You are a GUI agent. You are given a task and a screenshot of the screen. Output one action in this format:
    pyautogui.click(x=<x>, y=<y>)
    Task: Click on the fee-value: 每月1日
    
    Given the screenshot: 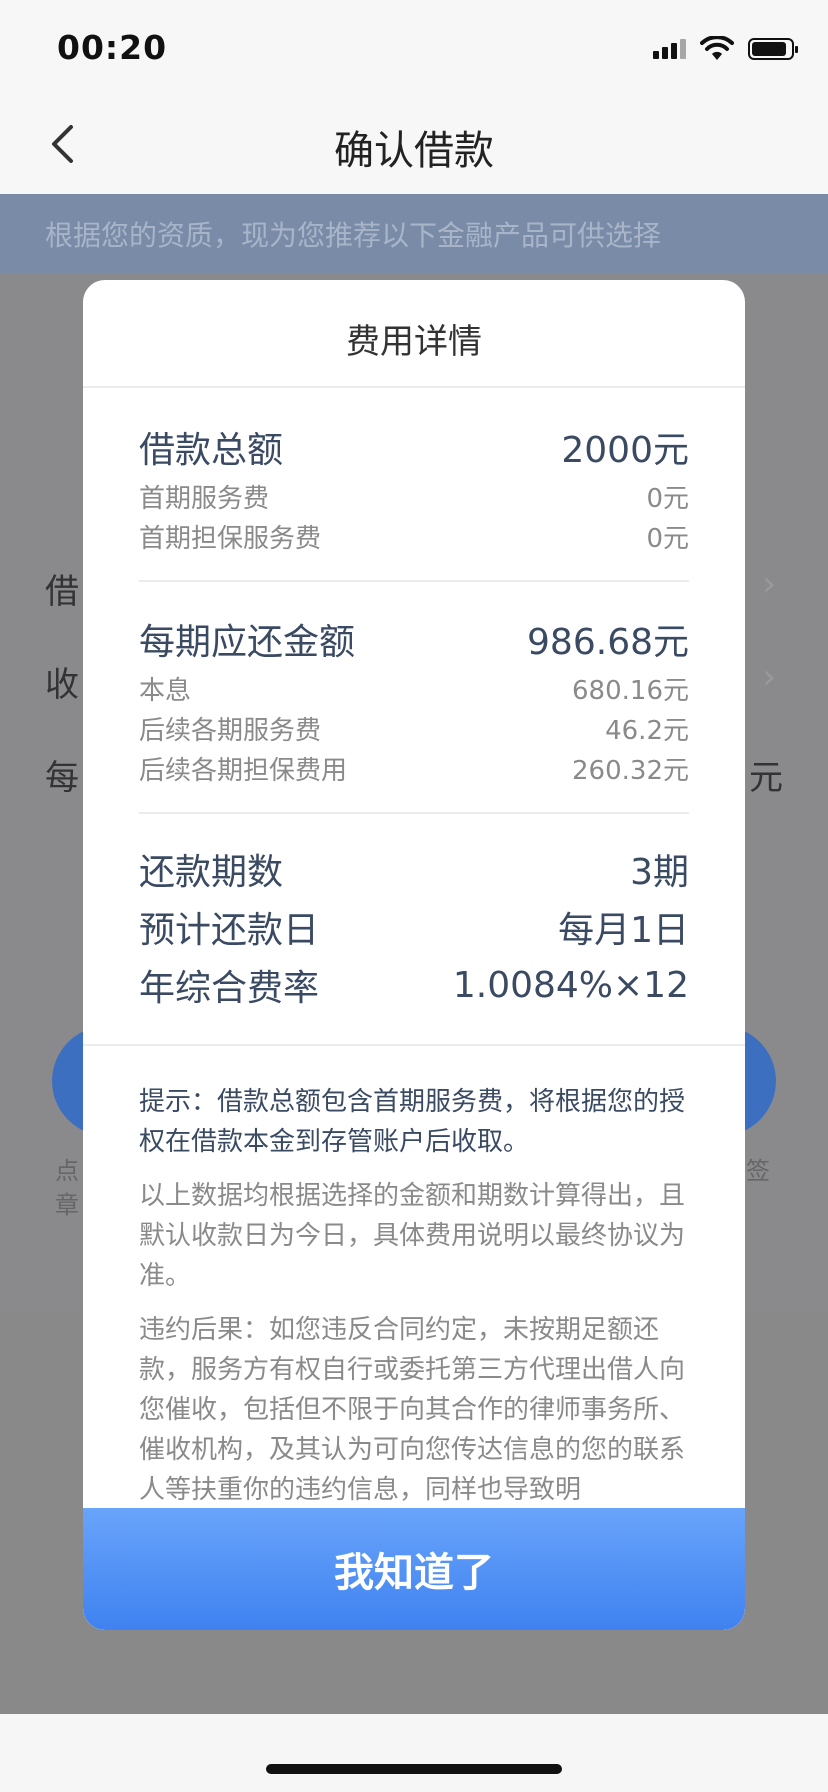 What is the action you would take?
    pyautogui.click(x=623, y=930)
    